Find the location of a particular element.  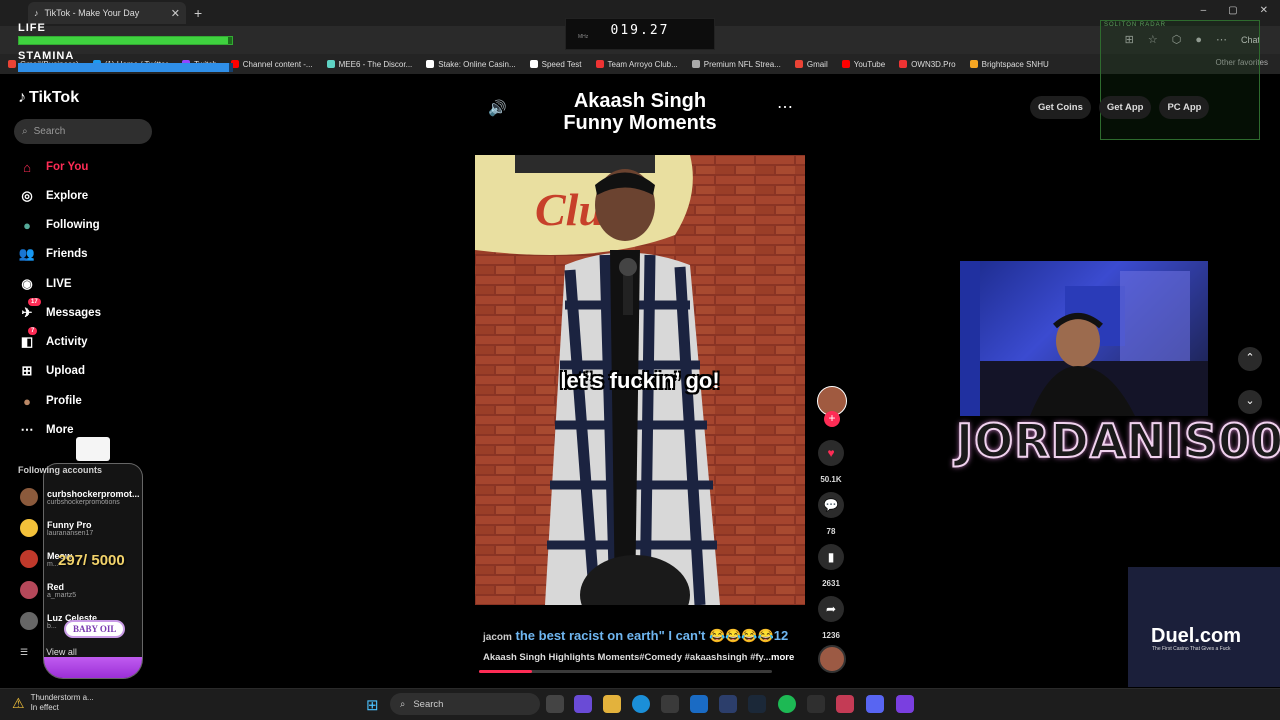

xbox-icon is located at coordinates (816, 704).